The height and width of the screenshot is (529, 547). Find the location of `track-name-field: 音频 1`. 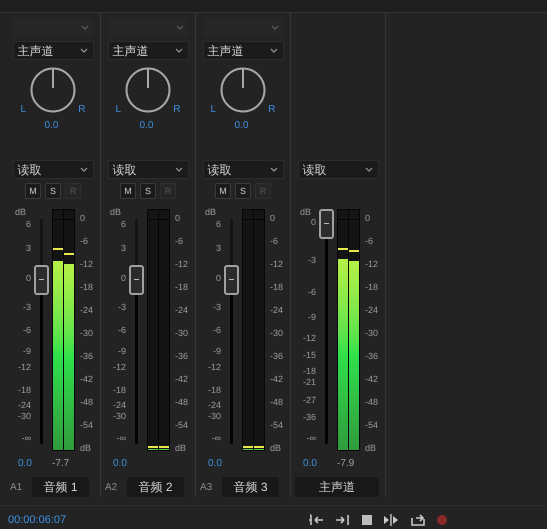

track-name-field: 音频 1 is located at coordinates (60, 487).